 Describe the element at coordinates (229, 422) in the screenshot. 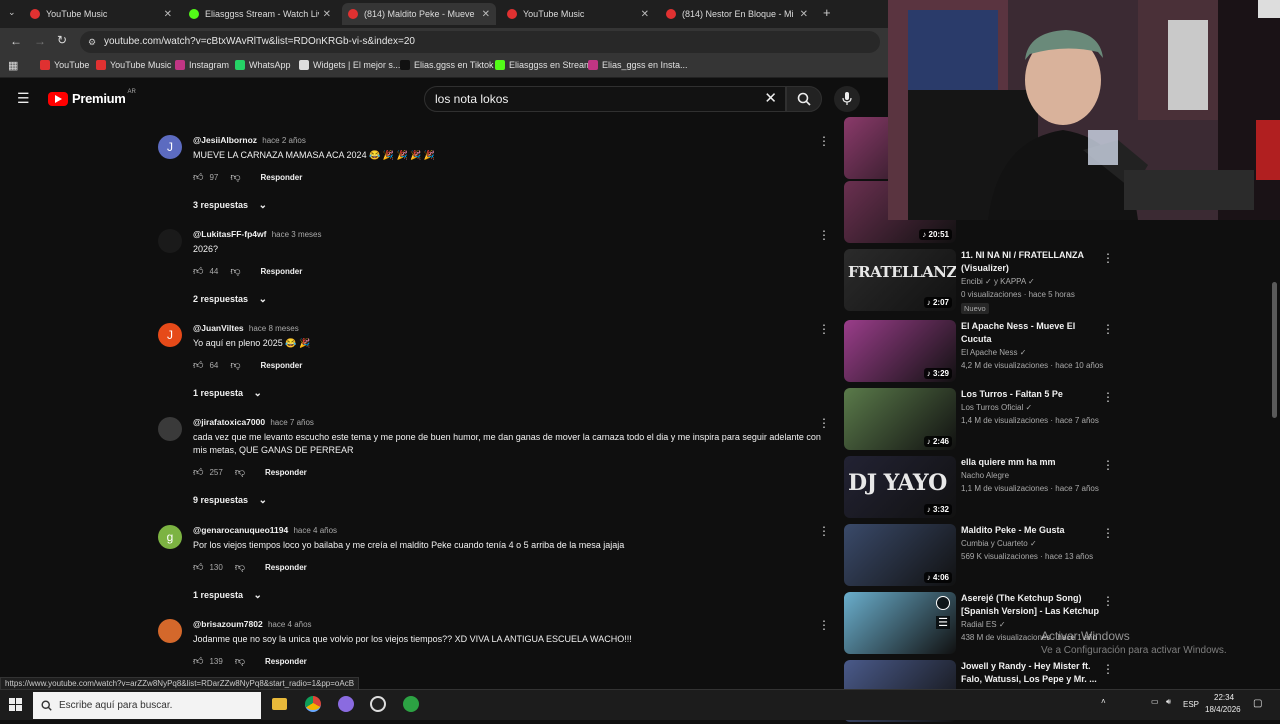

I see `comment-author: @jirafatoxica7000` at that location.